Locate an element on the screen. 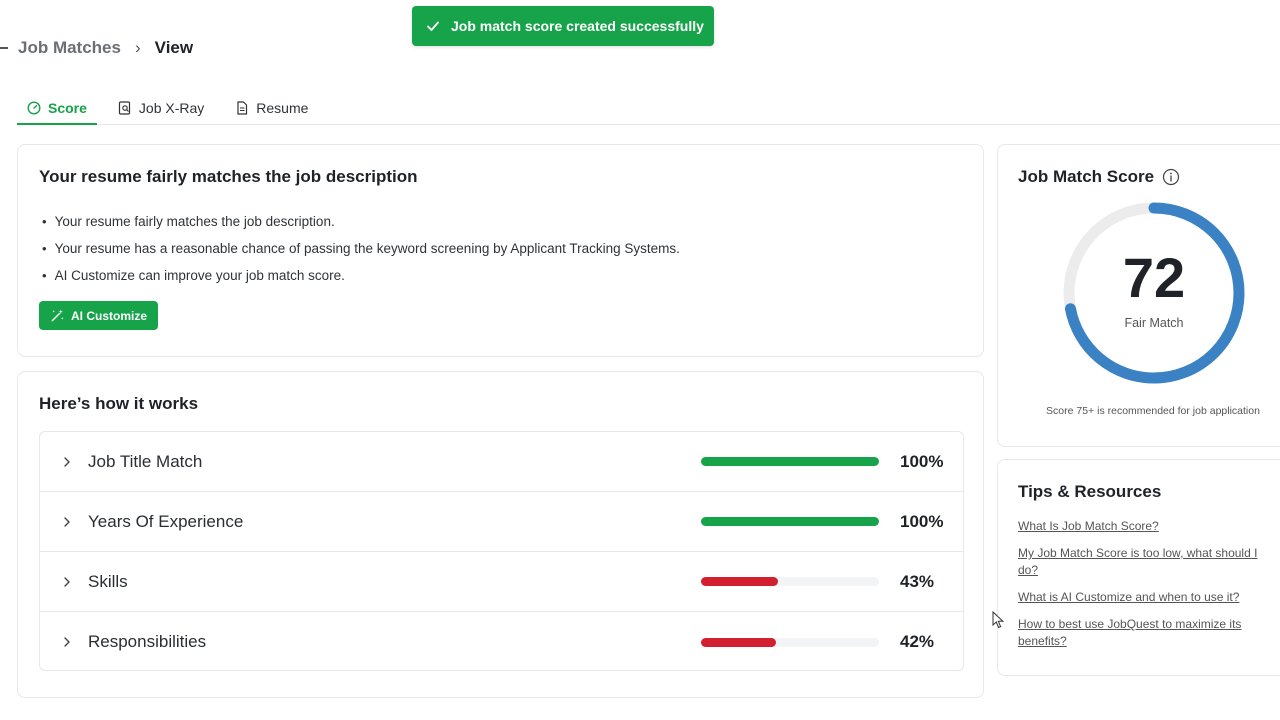 The image size is (1280, 720). success-toast: Job match score created successfully is located at coordinates (563, 26).